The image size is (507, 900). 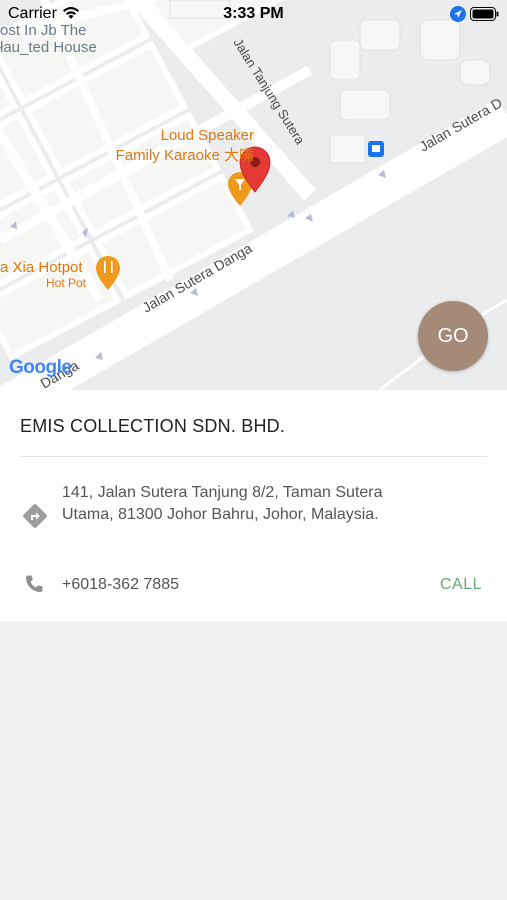 What do you see at coordinates (207, 135) in the screenshot?
I see `poi-label-line: Loud Speaker` at bounding box center [207, 135].